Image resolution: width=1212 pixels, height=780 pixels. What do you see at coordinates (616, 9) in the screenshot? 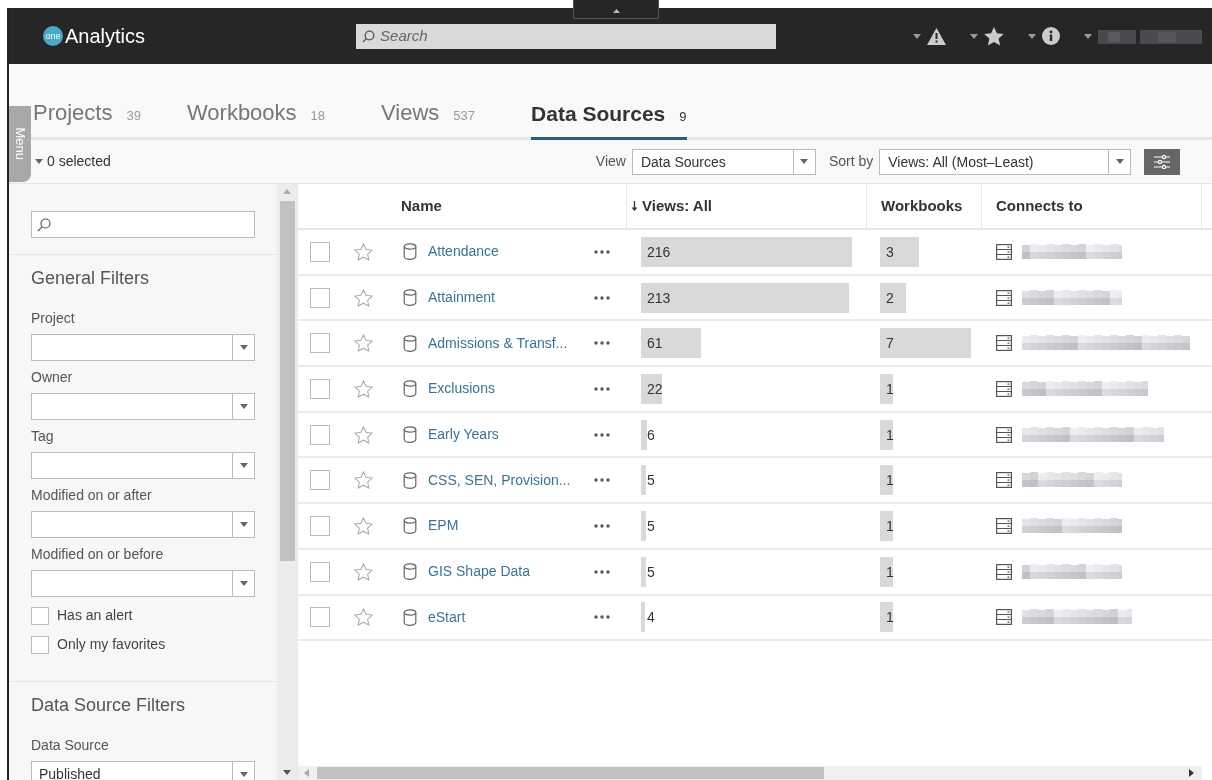
I see `collapse-handle` at bounding box center [616, 9].